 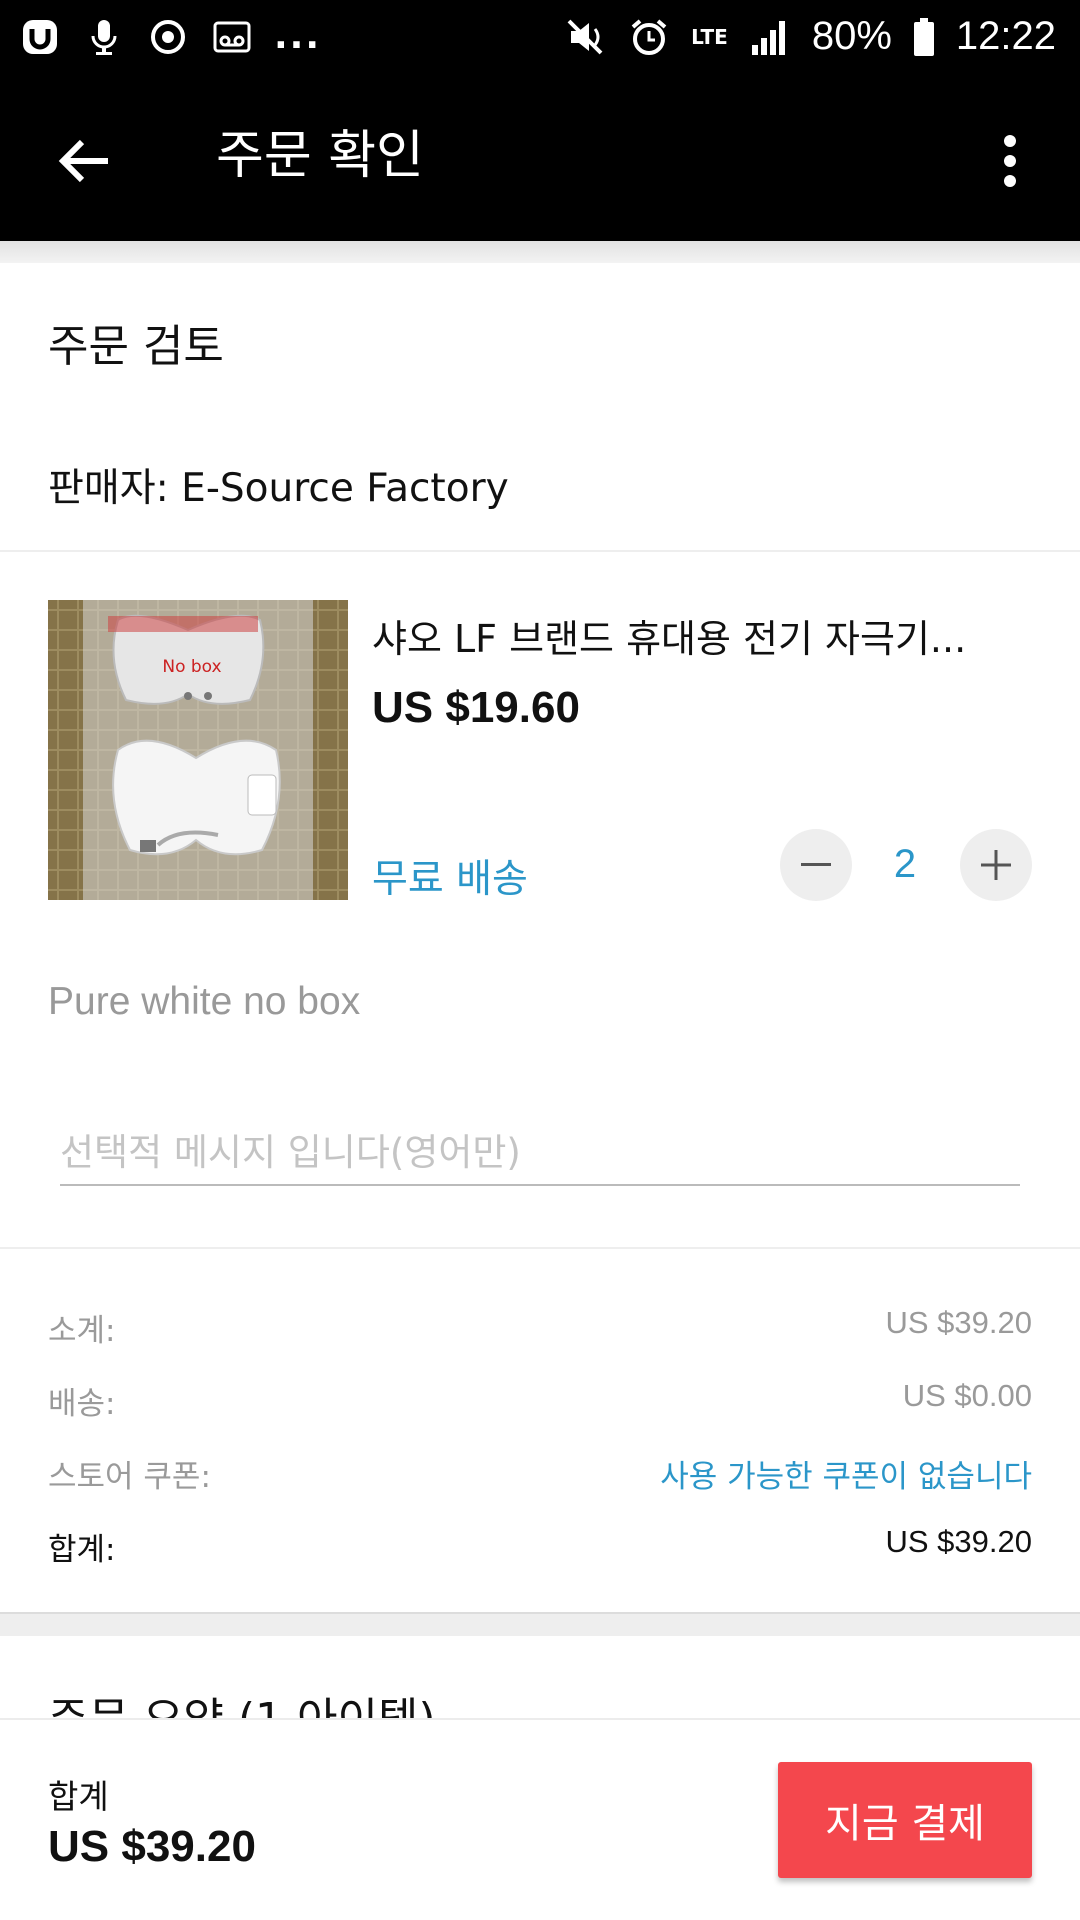 What do you see at coordinates (82, 1550) in the screenshot?
I see `total-label: 합계:` at bounding box center [82, 1550].